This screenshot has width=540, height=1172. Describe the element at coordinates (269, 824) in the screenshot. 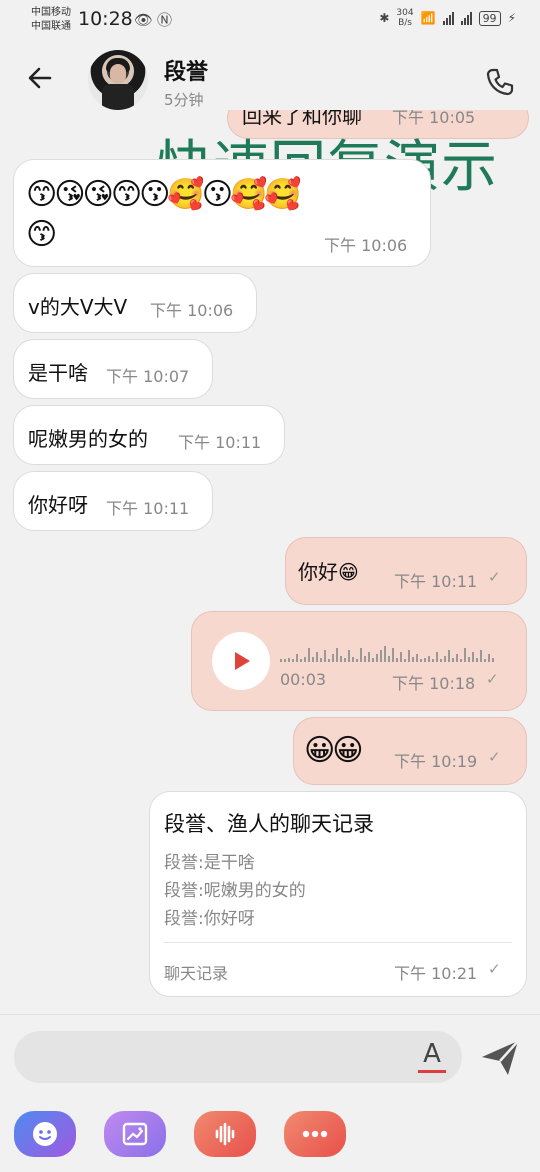

I see `chat-record-title: 段誉、渔人的聊天记录` at that location.